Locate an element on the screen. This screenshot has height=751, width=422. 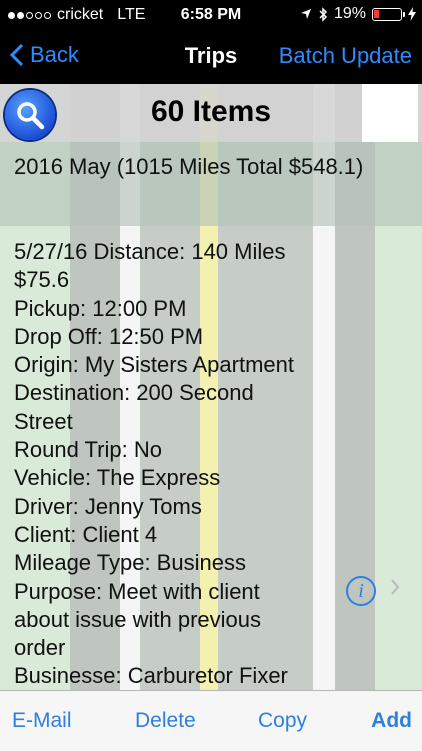
charging-bolt-icon is located at coordinates (412, 14).